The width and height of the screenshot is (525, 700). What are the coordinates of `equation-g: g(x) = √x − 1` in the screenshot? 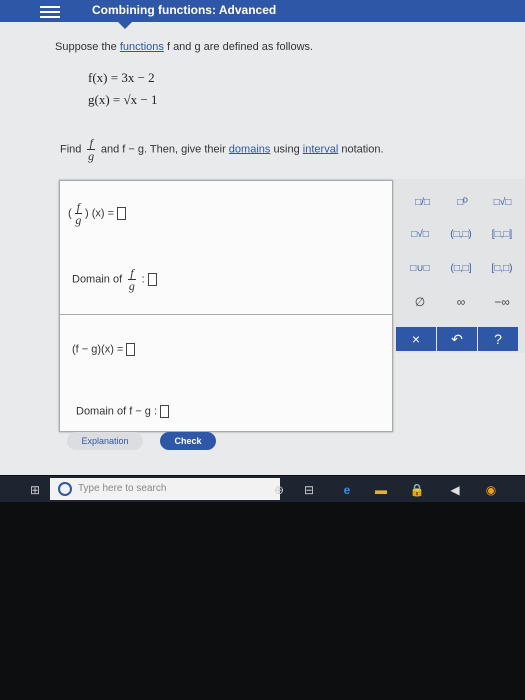 It's located at (123, 99).